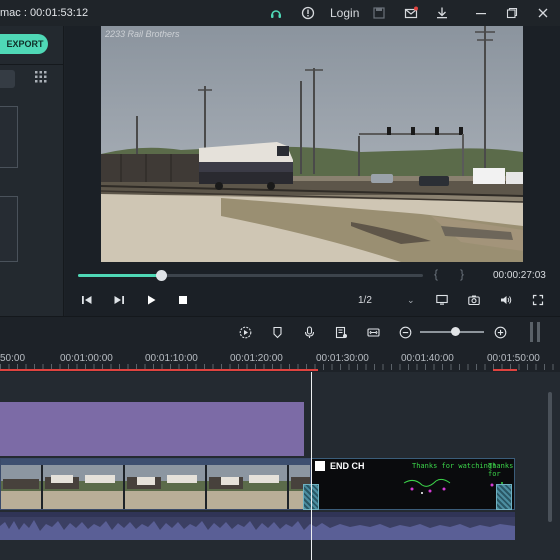 Image resolution: width=560 pixels, height=560 pixels. What do you see at coordinates (550, 457) in the screenshot?
I see `vertical-scrollbar` at bounding box center [550, 457].